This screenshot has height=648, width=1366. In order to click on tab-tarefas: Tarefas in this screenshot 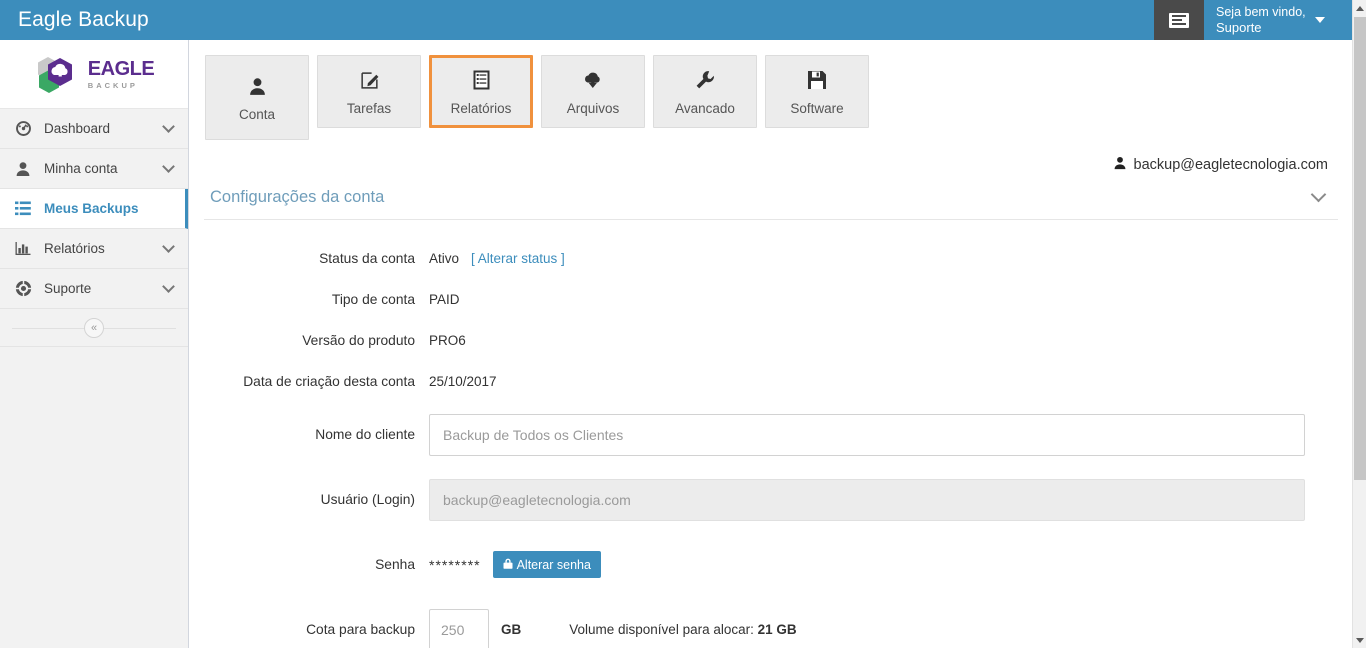, I will do `click(369, 91)`.